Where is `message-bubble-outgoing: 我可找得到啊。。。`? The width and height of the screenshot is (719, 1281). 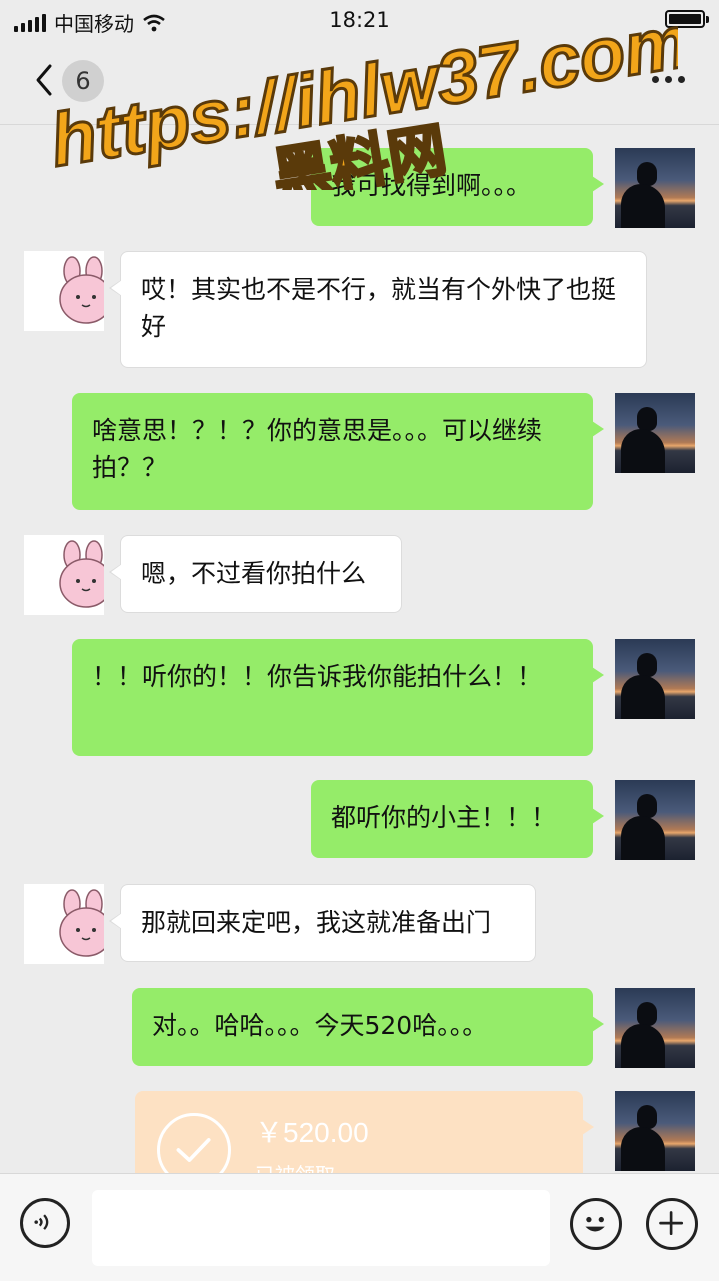 message-bubble-outgoing: 我可找得到啊。。。 is located at coordinates (457, 187).